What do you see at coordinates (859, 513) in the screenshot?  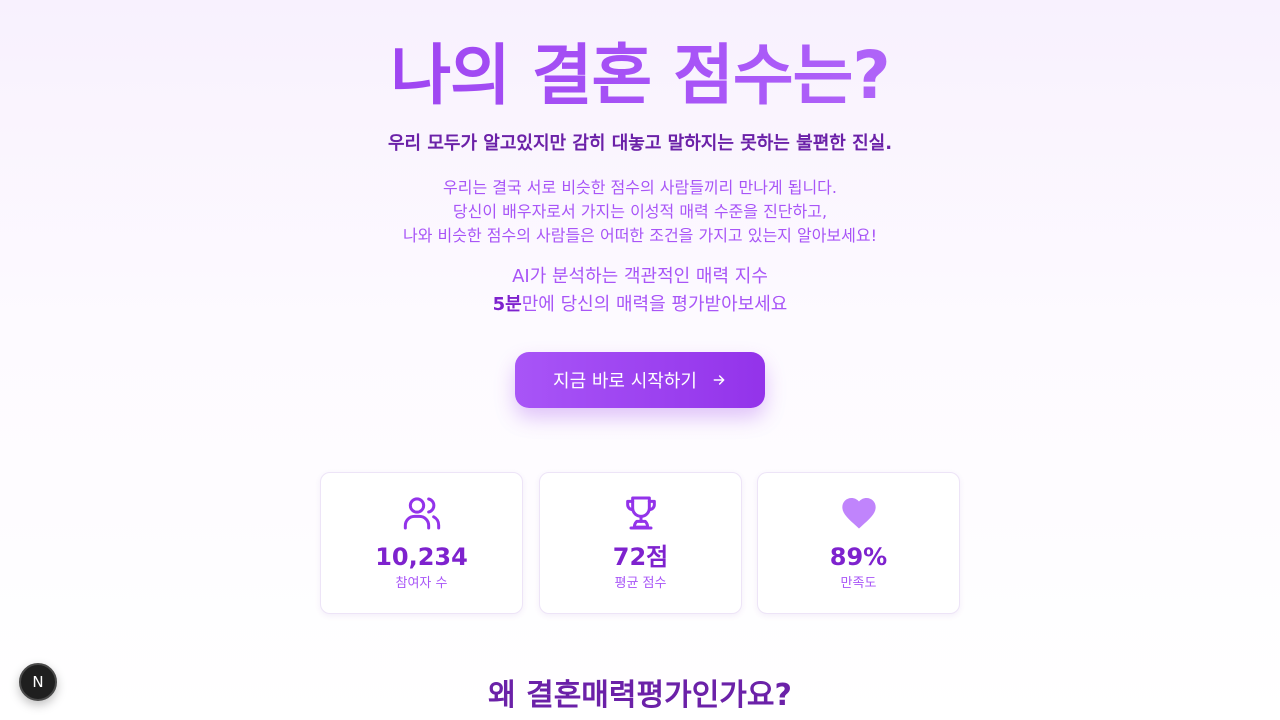 I see `heart-icon` at bounding box center [859, 513].